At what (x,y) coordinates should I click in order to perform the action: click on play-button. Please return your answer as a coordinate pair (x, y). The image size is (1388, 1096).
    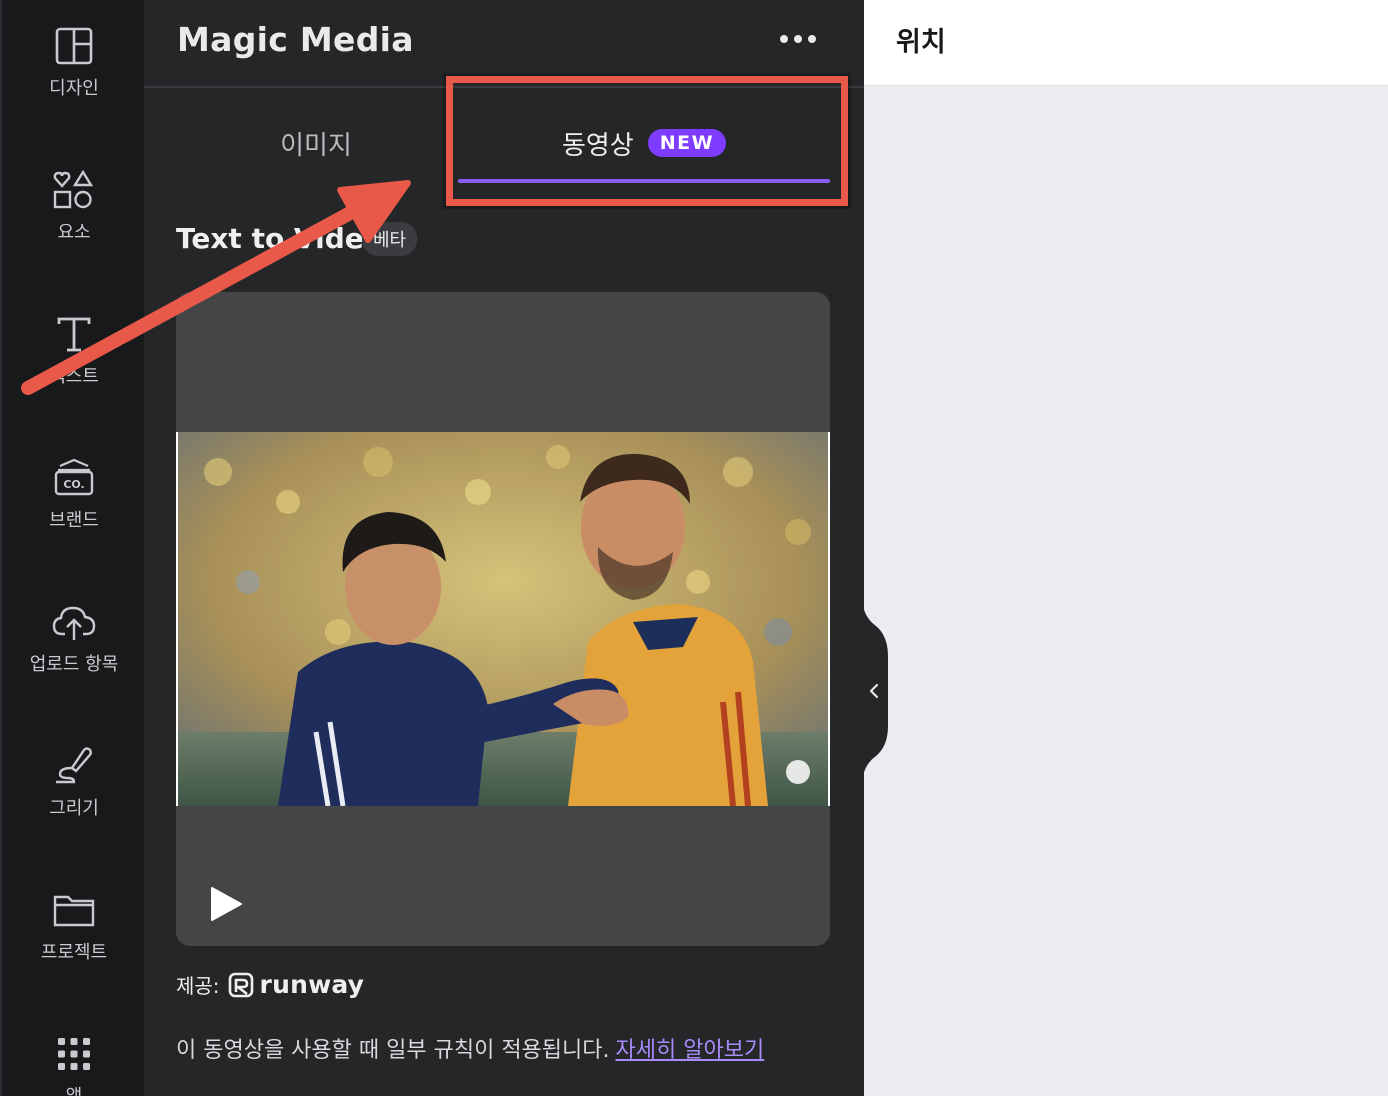
    Looking at the image, I should click on (226, 904).